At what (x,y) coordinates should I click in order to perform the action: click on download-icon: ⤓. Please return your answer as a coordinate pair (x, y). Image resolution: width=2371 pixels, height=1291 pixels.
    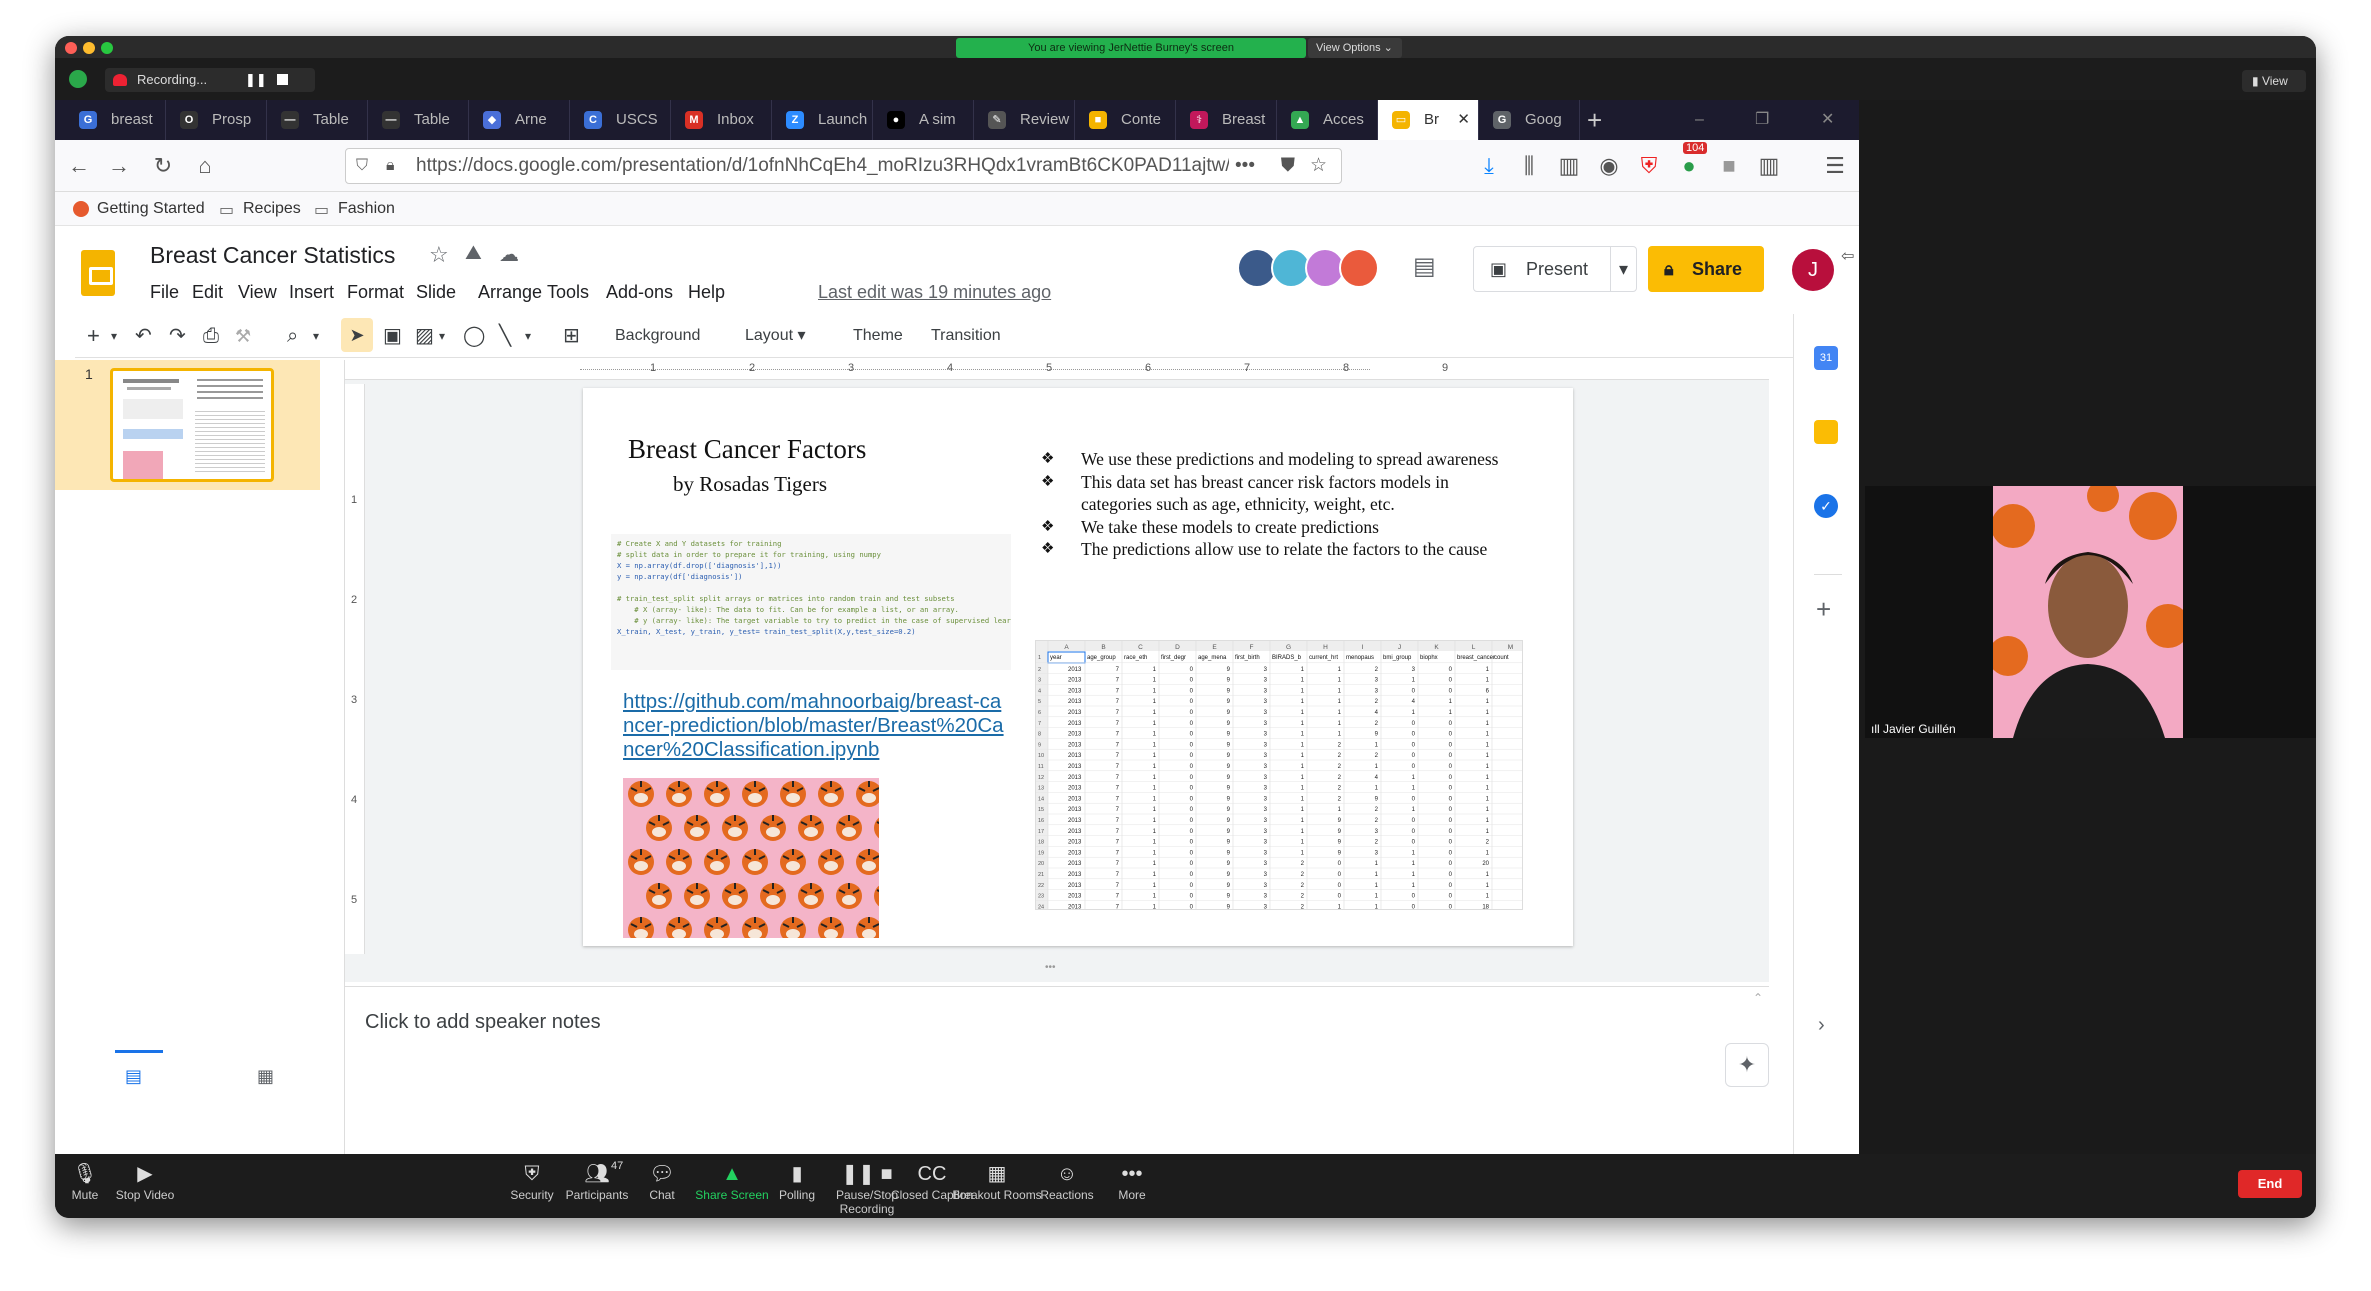
    Looking at the image, I should click on (1489, 166).